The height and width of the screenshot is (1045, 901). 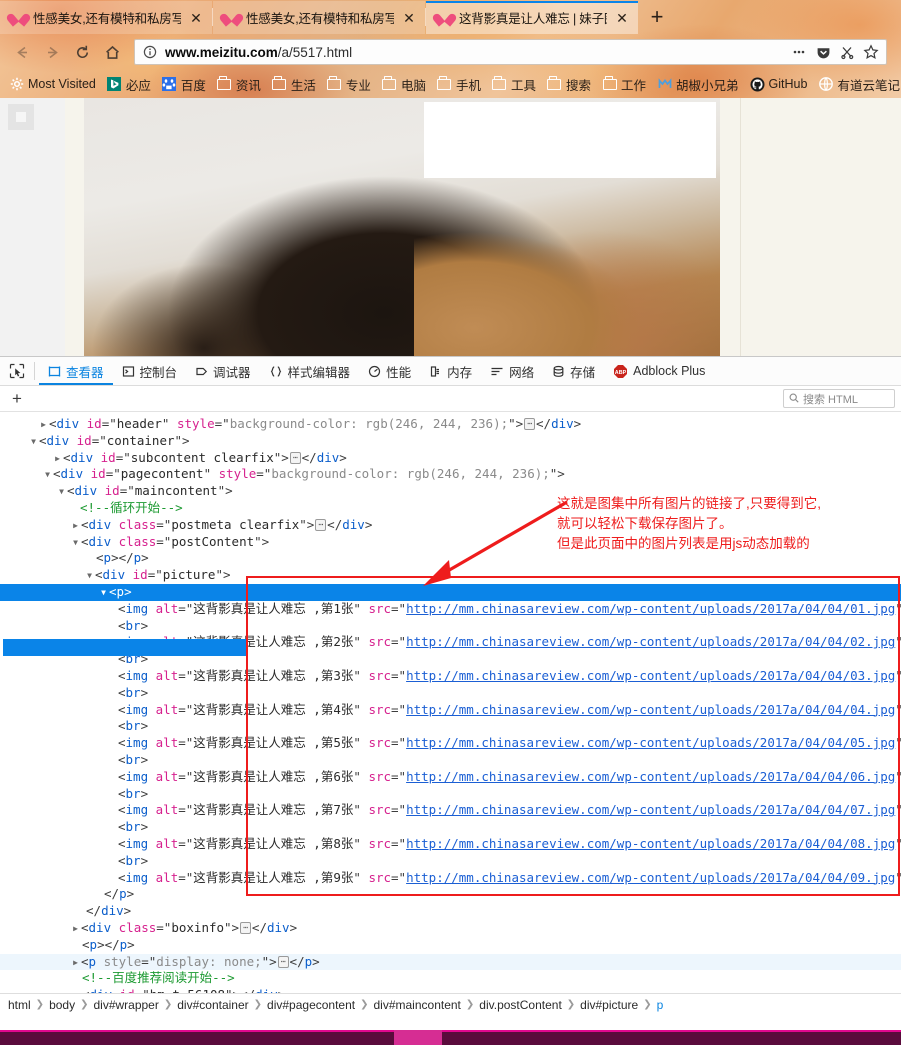 I want to click on img-src-file: 07.jpg, so click(x=872, y=809).